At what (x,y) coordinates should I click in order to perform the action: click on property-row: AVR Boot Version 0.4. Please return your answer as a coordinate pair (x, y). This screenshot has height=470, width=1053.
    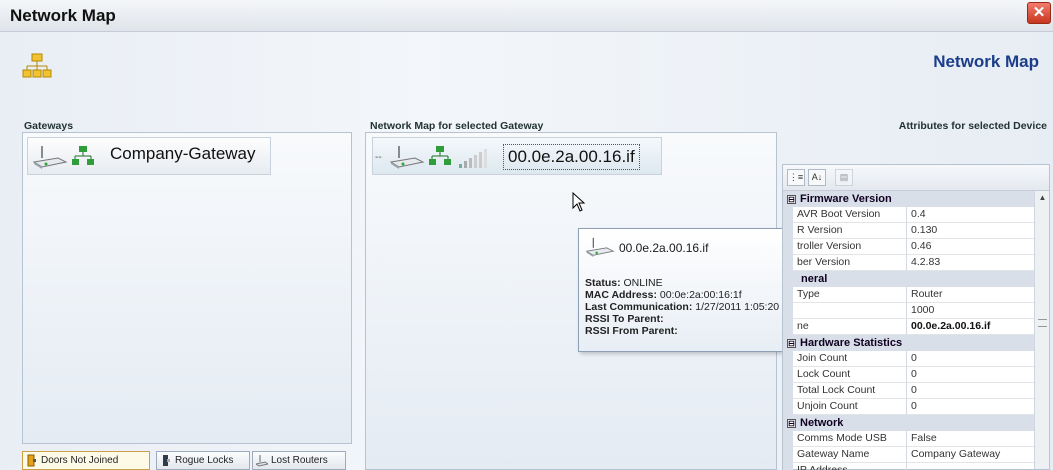
    Looking at the image, I should click on (909, 215).